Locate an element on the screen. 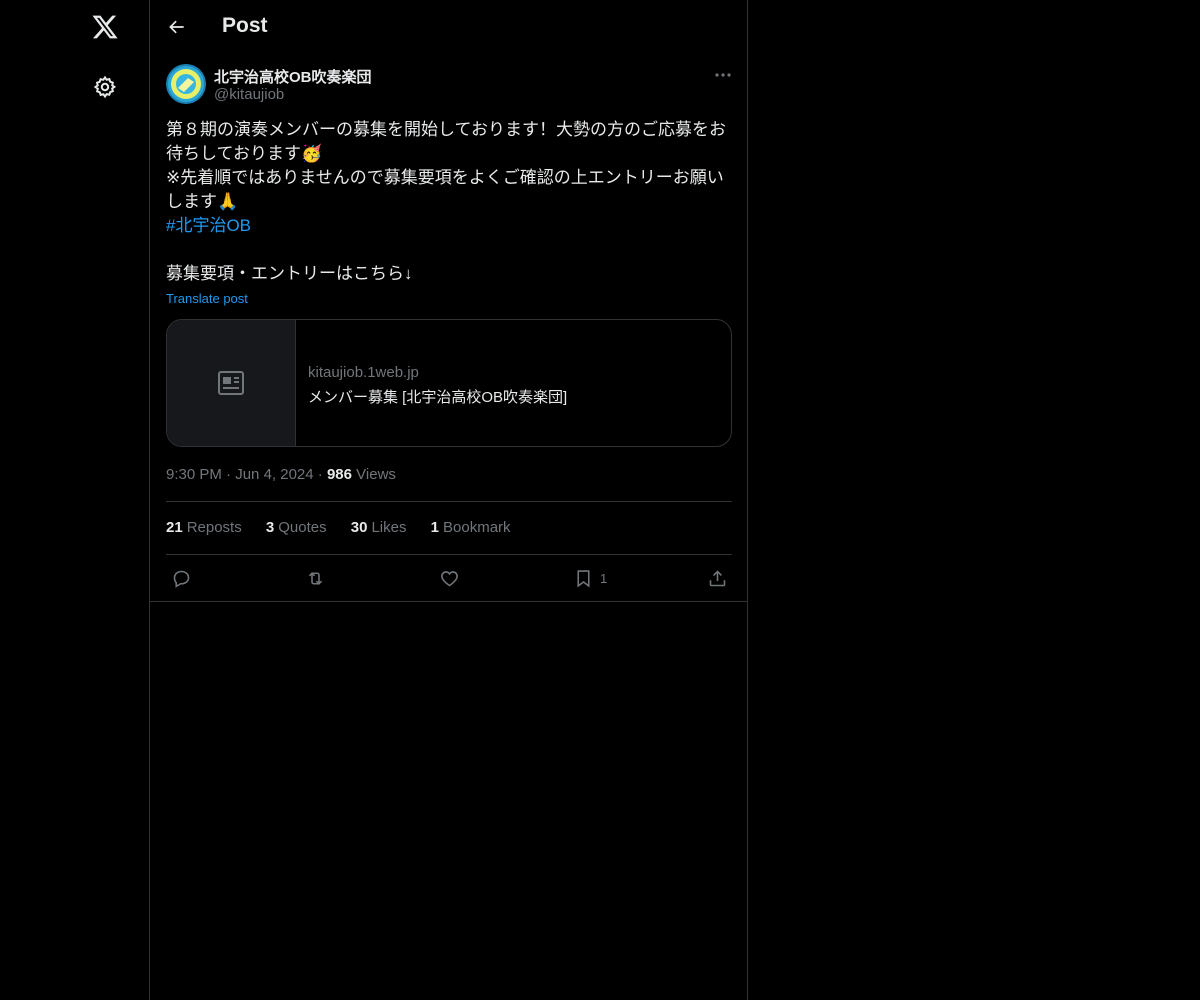  like-button is located at coordinates (449, 578).